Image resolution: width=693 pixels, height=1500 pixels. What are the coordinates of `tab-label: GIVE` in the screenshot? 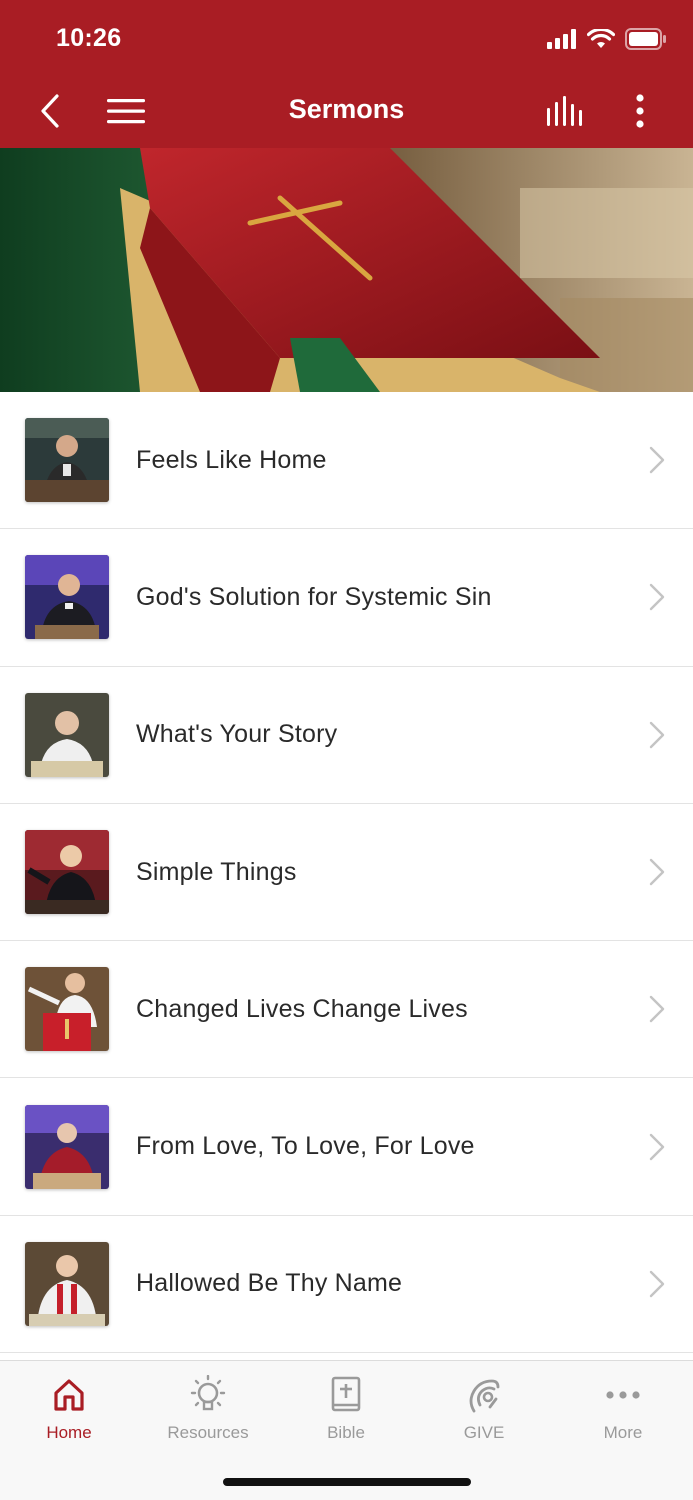 It's located at (484, 1432).